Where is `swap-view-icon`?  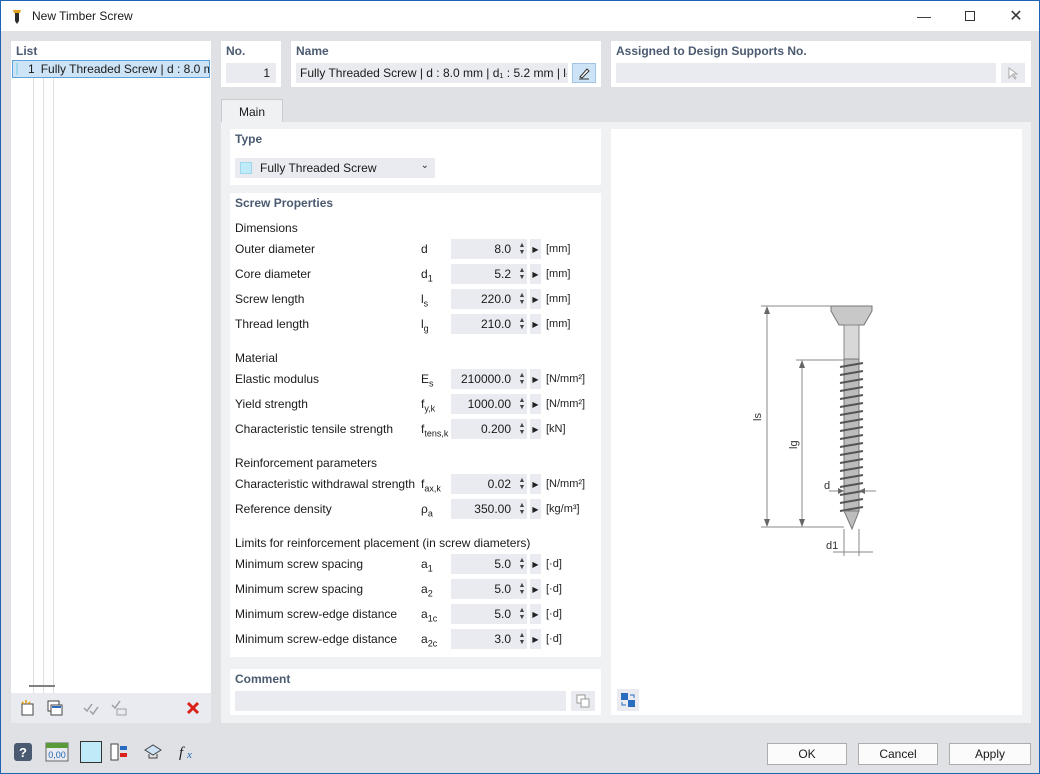
swap-view-icon is located at coordinates (628, 700).